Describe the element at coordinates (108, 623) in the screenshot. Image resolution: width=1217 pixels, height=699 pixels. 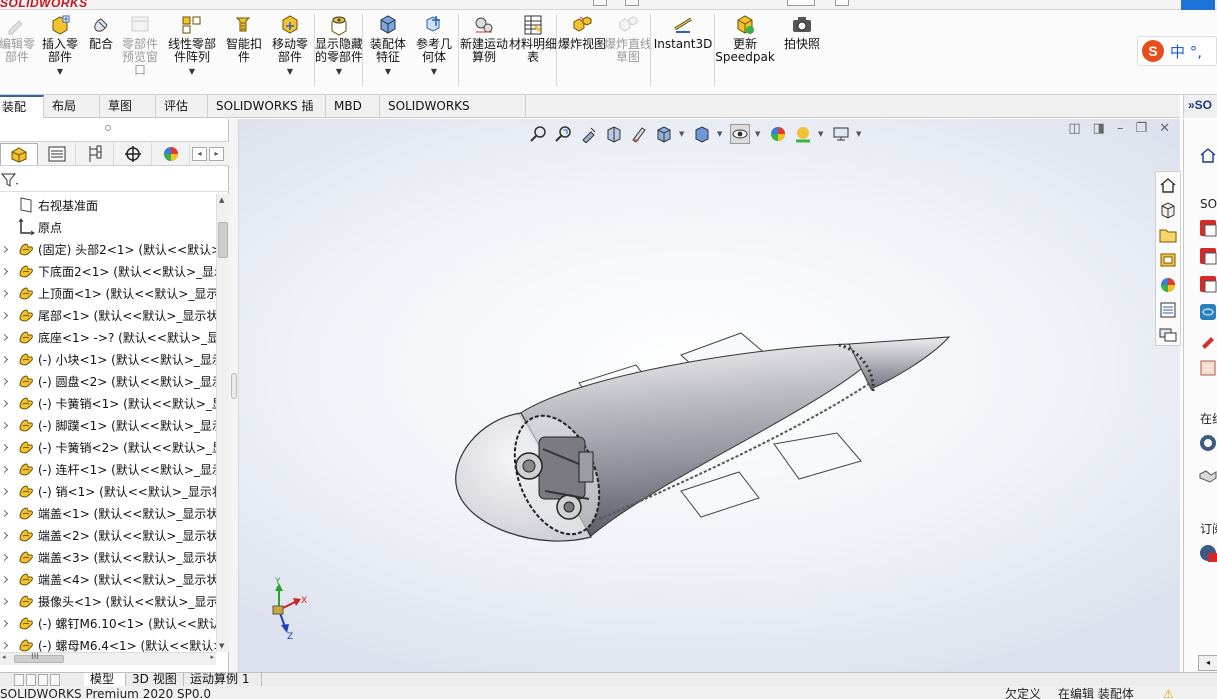
I see `tree-item: (-) 螺钉M6.10<1> (默认<<默认` at that location.